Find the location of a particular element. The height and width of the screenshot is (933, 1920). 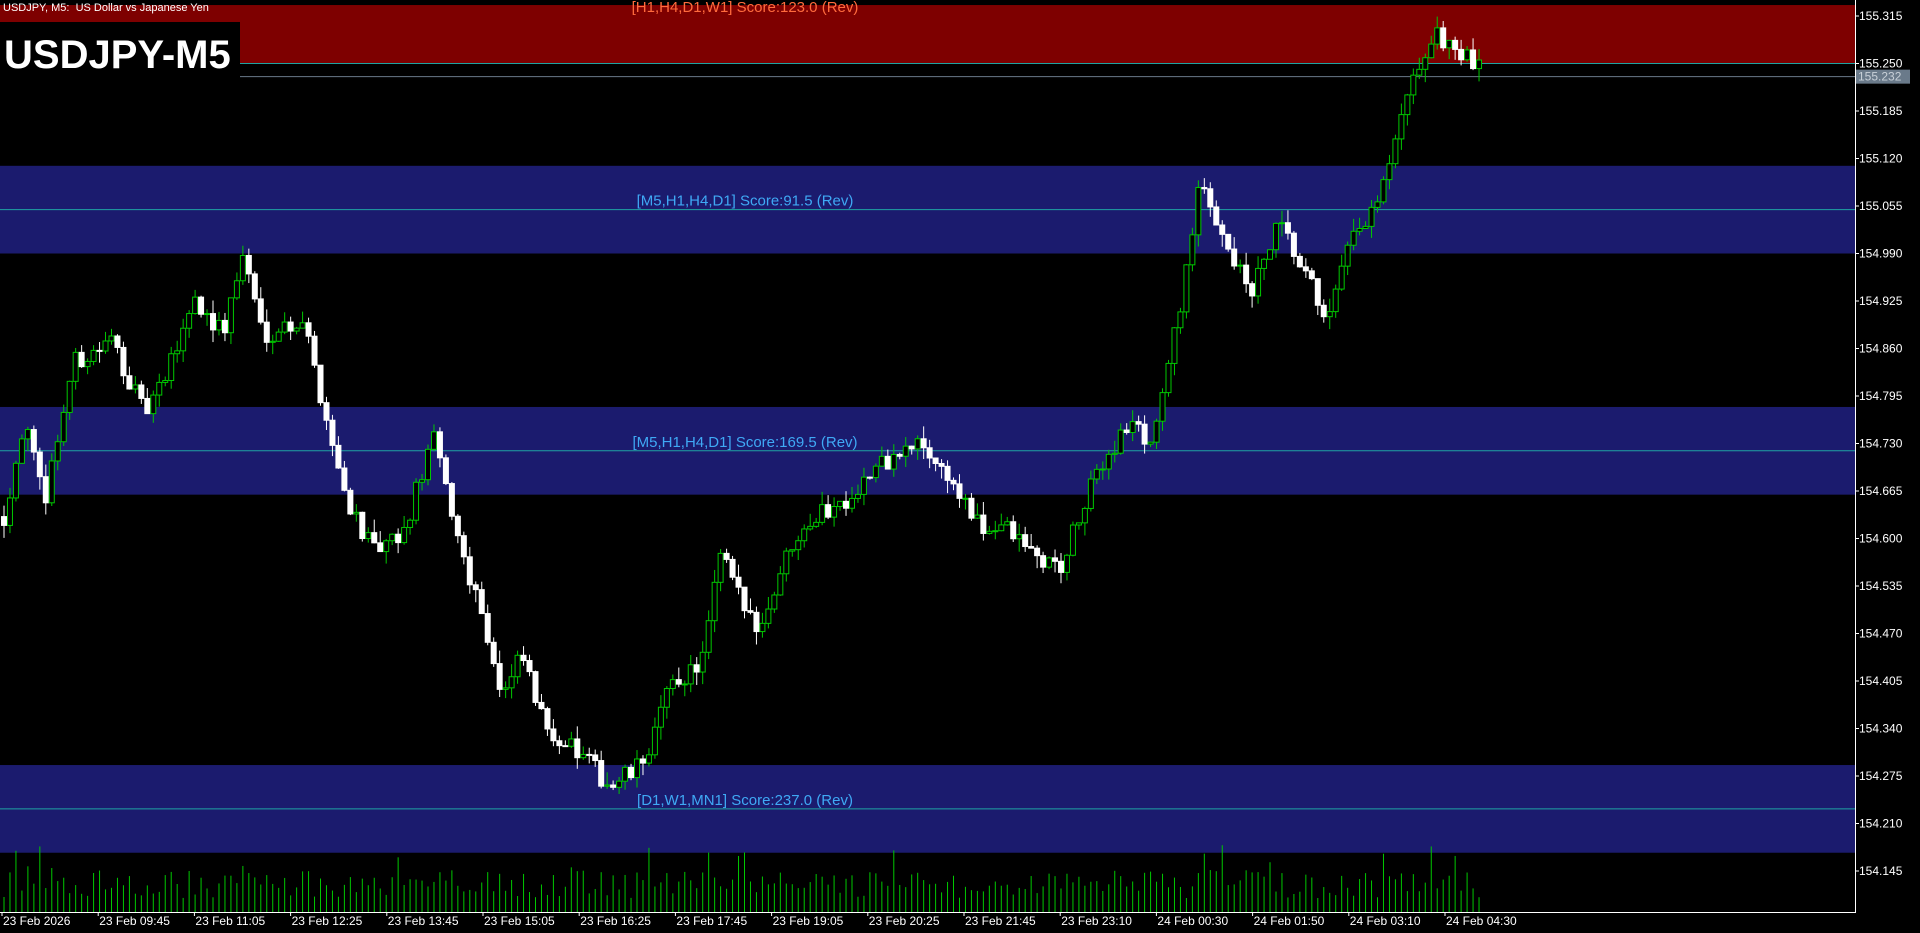

price-tick-label: 154.860 is located at coordinates (1881, 349).